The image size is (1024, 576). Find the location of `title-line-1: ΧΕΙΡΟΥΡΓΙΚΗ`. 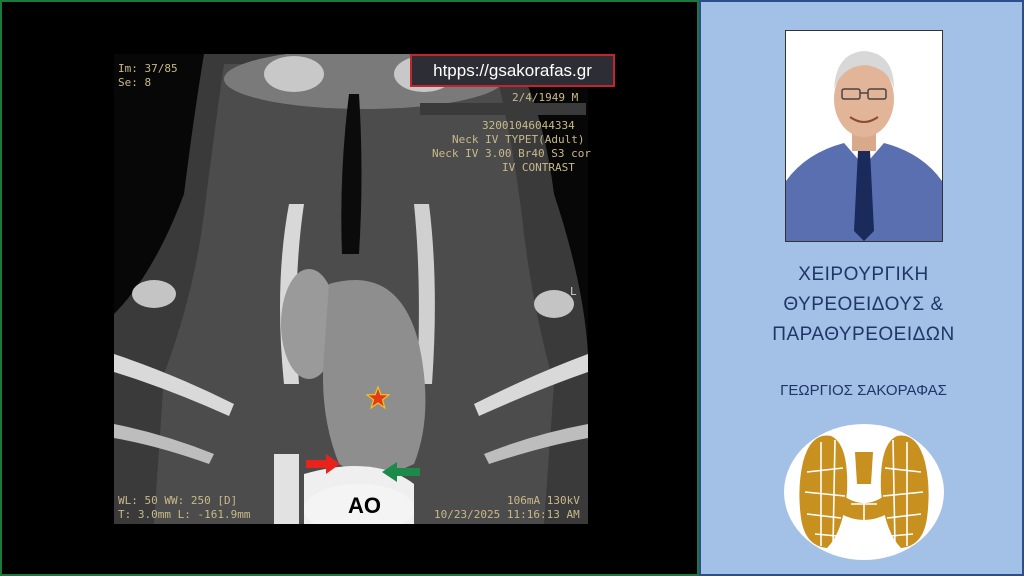

title-line-1: ΧΕΙΡΟΥΡΓΙΚΗ is located at coordinates (863, 274).